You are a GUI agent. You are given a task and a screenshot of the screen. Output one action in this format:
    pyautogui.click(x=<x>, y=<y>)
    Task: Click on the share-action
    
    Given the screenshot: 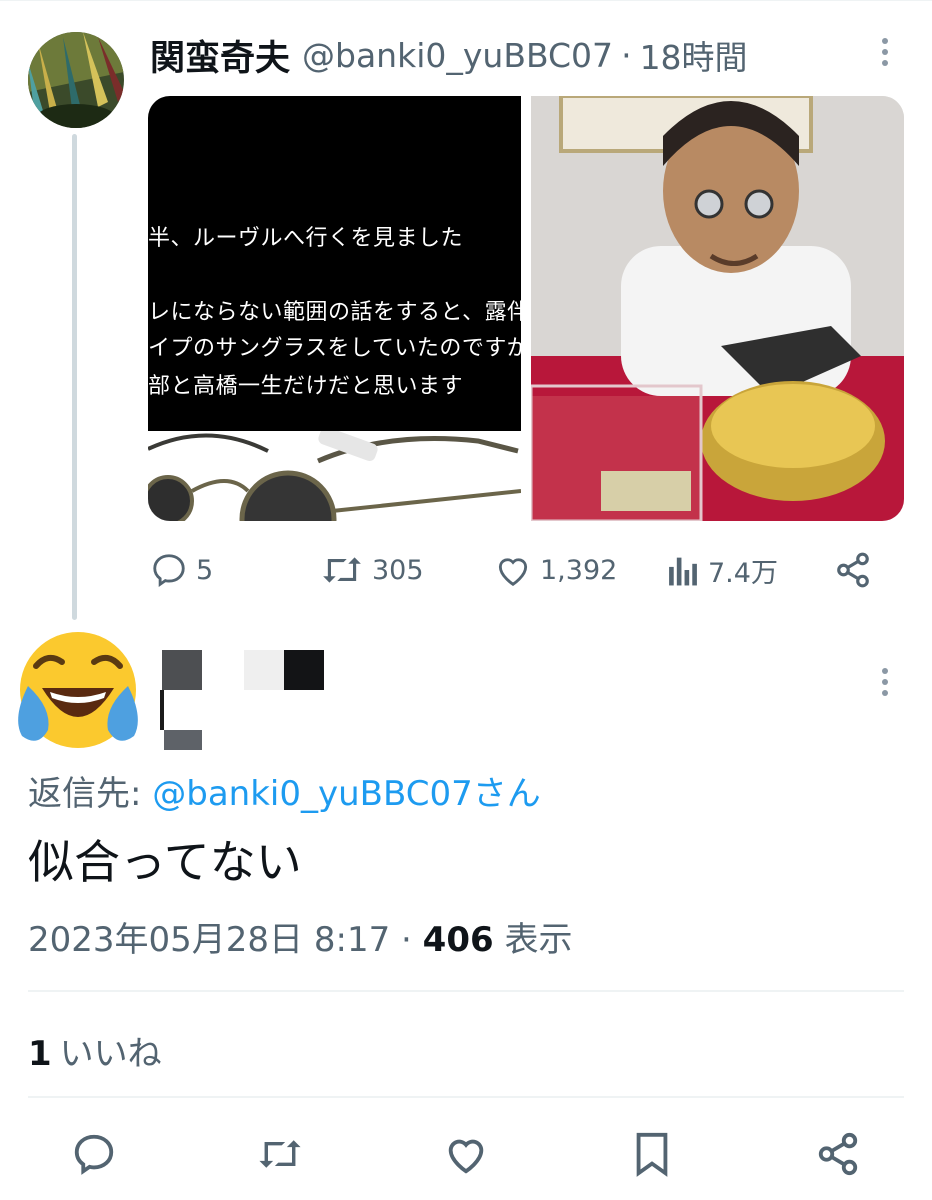 What is the action you would take?
    pyautogui.click(x=853, y=570)
    